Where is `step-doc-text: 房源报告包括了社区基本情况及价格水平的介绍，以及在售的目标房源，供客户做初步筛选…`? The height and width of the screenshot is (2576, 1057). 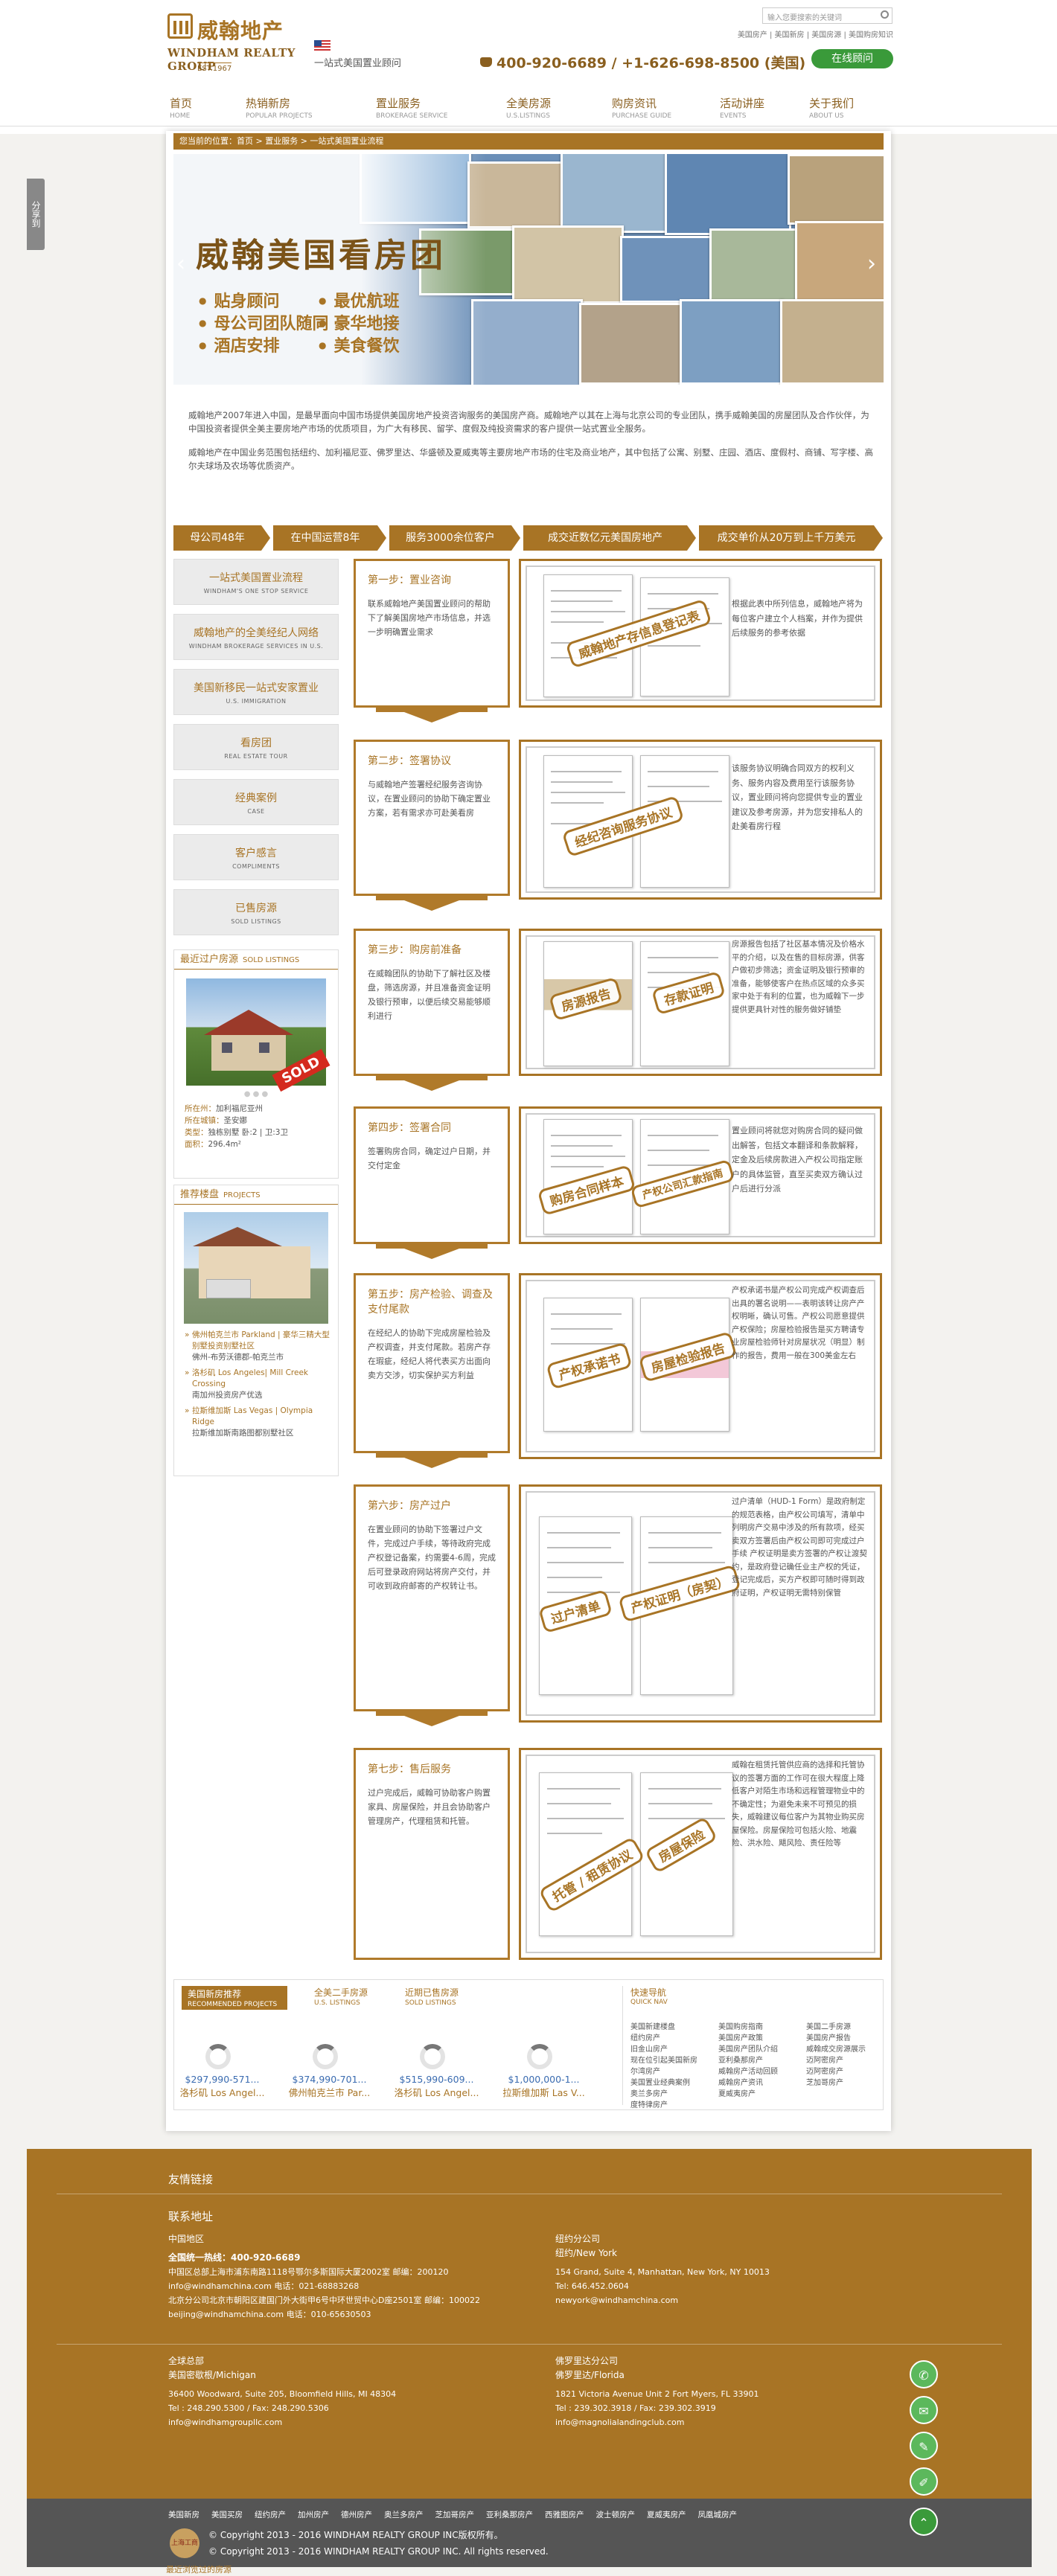 step-doc-text: 房源报告包括了社区基本情况及价格水平的介绍，以及在售的目标房源，供客户做初步筛选… is located at coordinates (798, 977).